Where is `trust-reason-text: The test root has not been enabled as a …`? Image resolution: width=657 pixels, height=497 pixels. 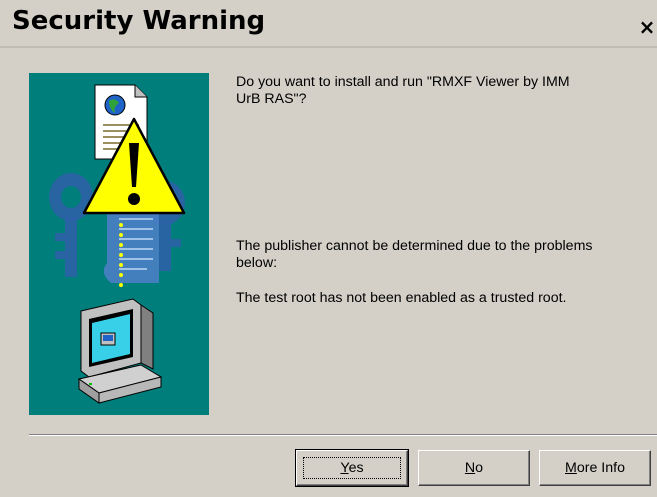
trust-reason-text: The test root has not been enabled as a … is located at coordinates (401, 298).